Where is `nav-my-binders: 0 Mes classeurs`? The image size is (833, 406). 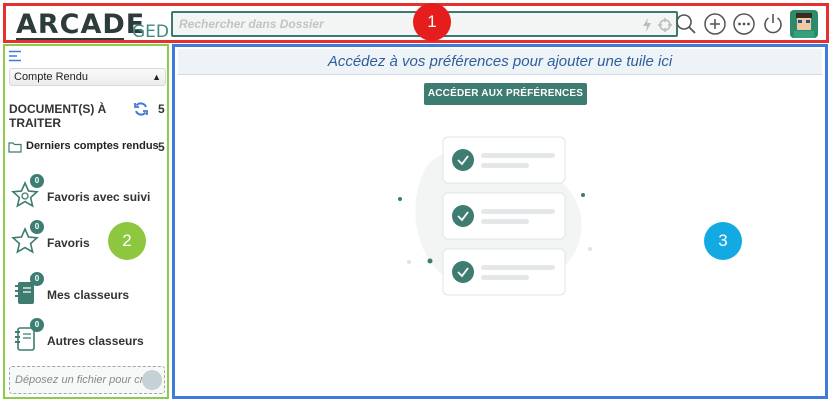
nav-my-binders: 0 Mes classeurs is located at coordinates (86, 291).